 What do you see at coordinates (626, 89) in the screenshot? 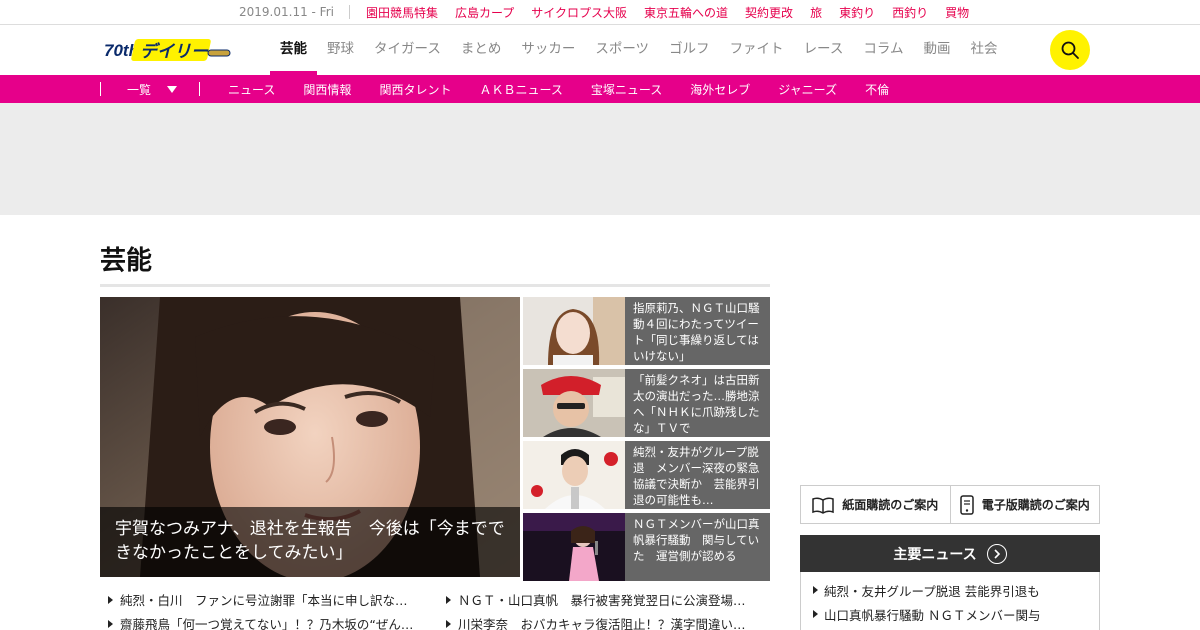
I see `subnav-item-takarazuka: 宝塚ニュース` at bounding box center [626, 89].